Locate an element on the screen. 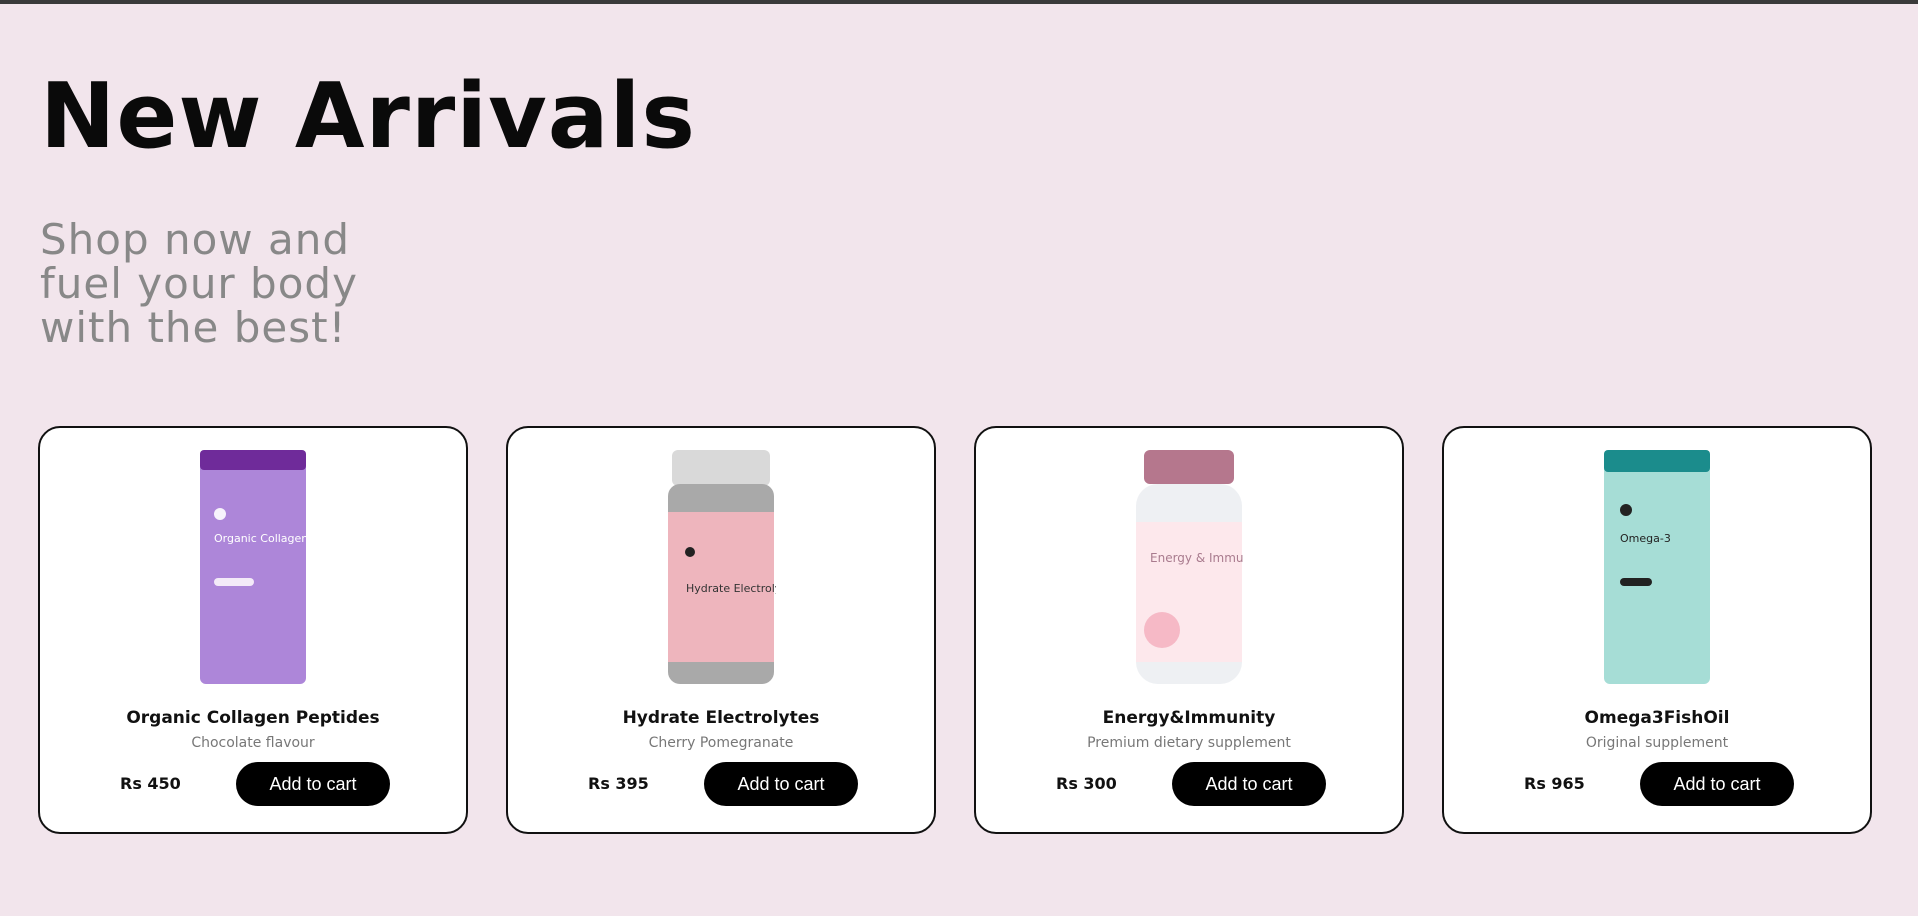 This screenshot has width=1918, height=916. collagen-product-image: Organic Collagen Peptides is located at coordinates (254, 567).